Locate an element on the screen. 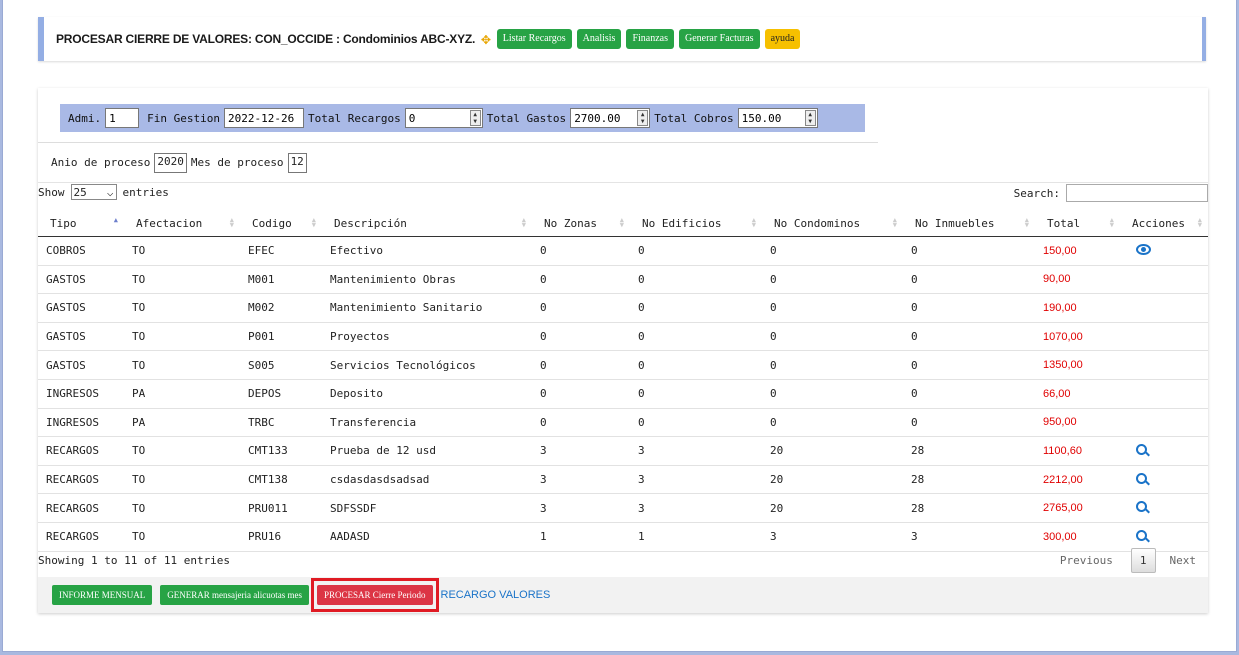 The width and height of the screenshot is (1239, 655). cell-codigo: S005 is located at coordinates (281, 365).